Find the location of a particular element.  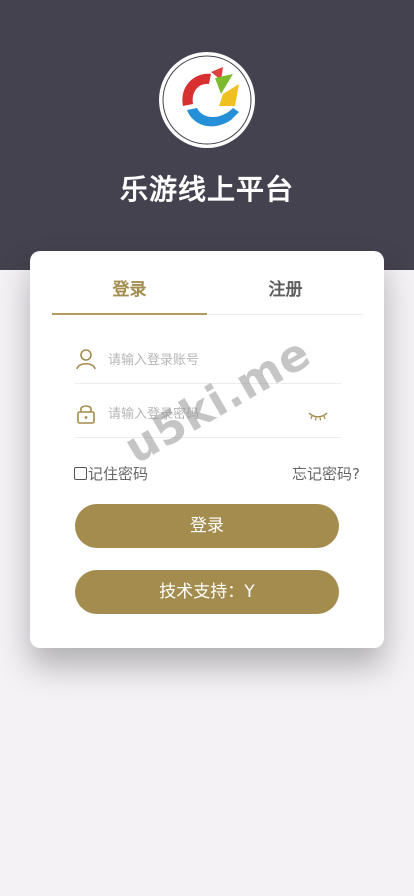

tab-register: 注册 is located at coordinates (285, 287).